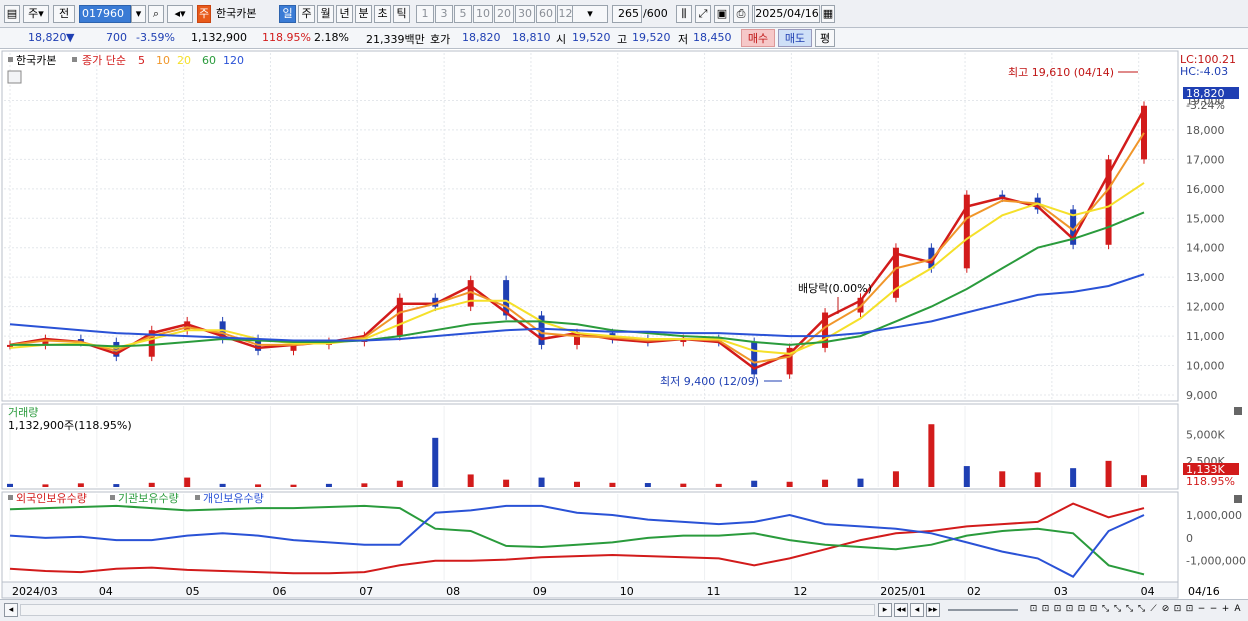  Describe the element at coordinates (885, 610) in the screenshot. I see `scroll-right-icon: ▸` at that location.